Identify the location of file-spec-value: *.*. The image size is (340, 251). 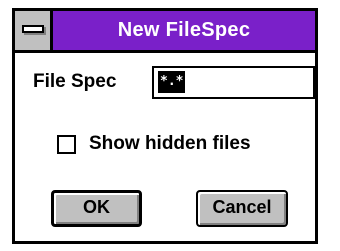
(172, 82).